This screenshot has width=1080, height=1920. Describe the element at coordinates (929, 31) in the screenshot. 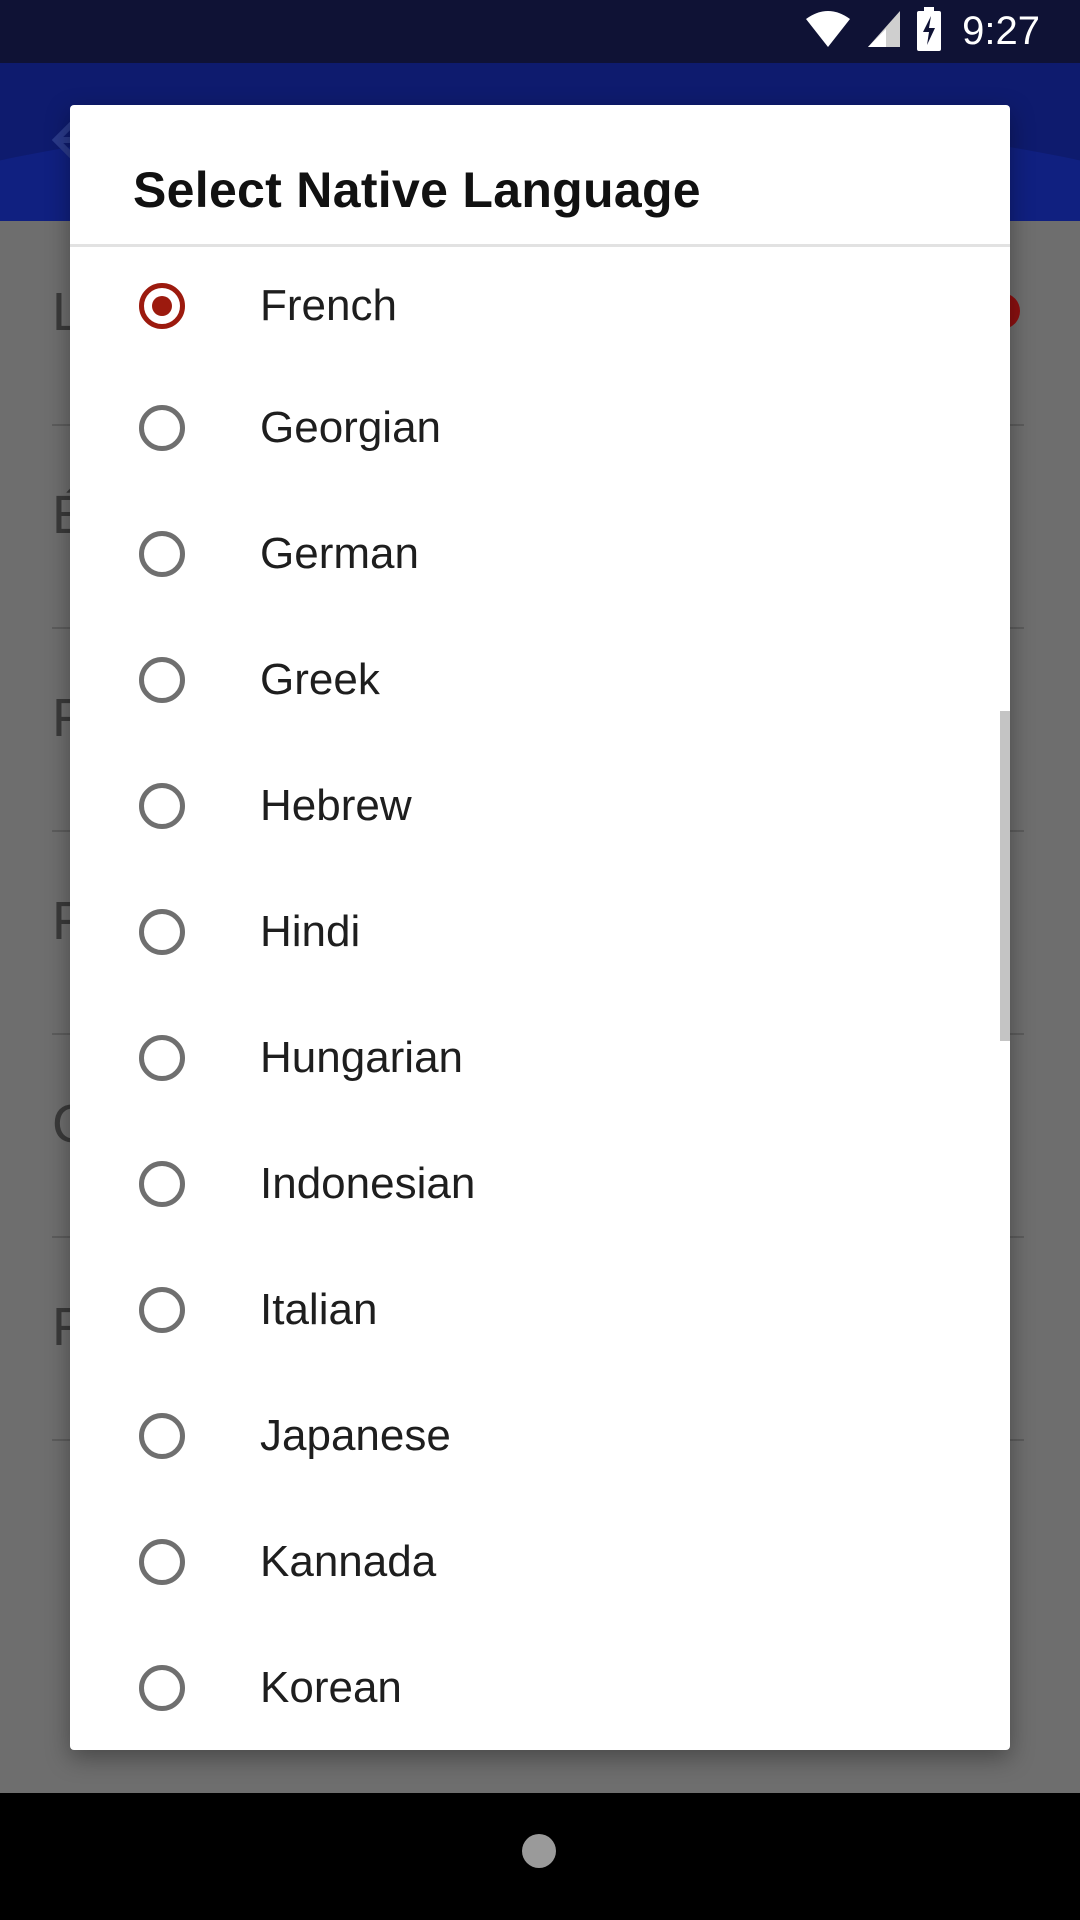

I see `battery-charging-icon` at that location.